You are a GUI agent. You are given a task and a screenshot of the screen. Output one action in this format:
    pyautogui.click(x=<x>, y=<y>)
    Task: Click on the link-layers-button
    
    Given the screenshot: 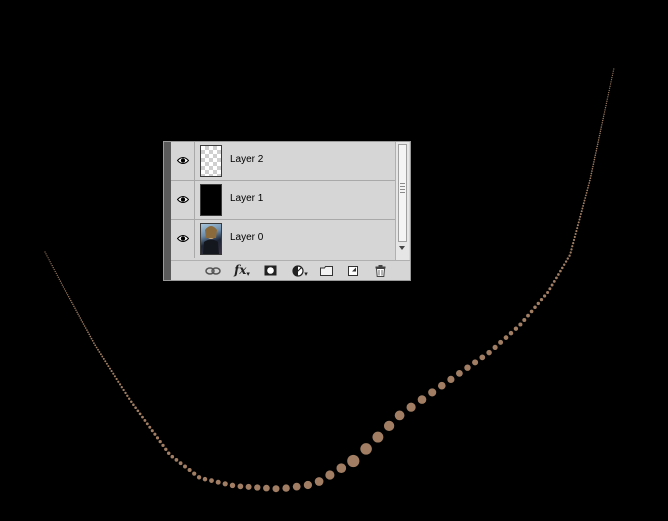 What is the action you would take?
    pyautogui.click(x=213, y=270)
    